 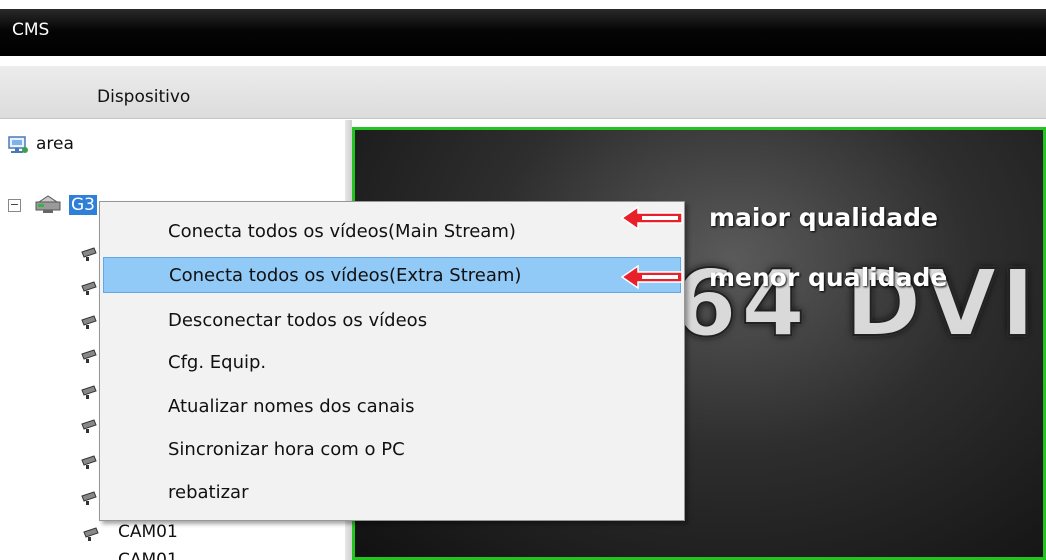 I want to click on collapse-icon: −, so click(x=14, y=205).